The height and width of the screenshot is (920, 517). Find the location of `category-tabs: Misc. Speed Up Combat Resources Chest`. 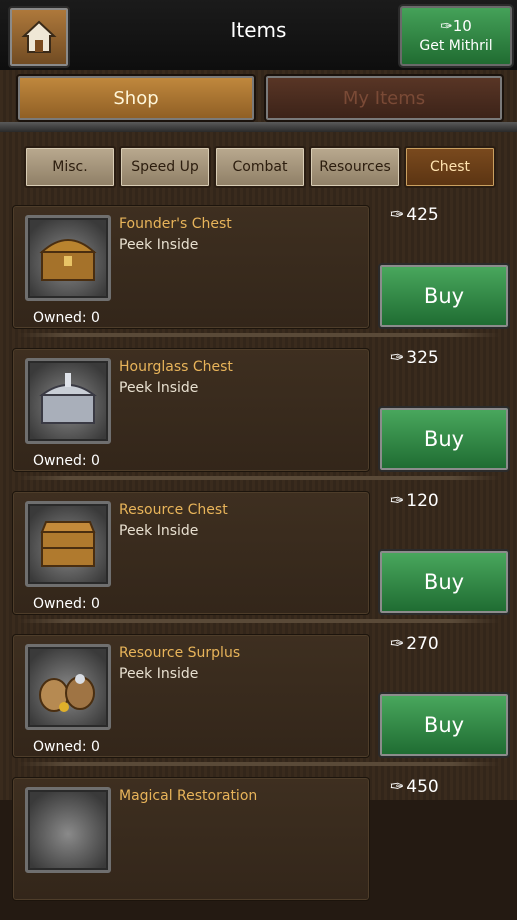

category-tabs: Misc. Speed Up Combat Resources Chest is located at coordinates (260, 168).